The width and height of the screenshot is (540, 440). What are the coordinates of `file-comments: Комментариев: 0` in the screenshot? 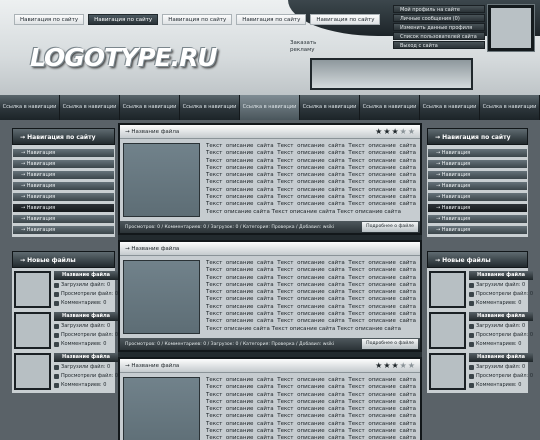 It's located at (86, 385).